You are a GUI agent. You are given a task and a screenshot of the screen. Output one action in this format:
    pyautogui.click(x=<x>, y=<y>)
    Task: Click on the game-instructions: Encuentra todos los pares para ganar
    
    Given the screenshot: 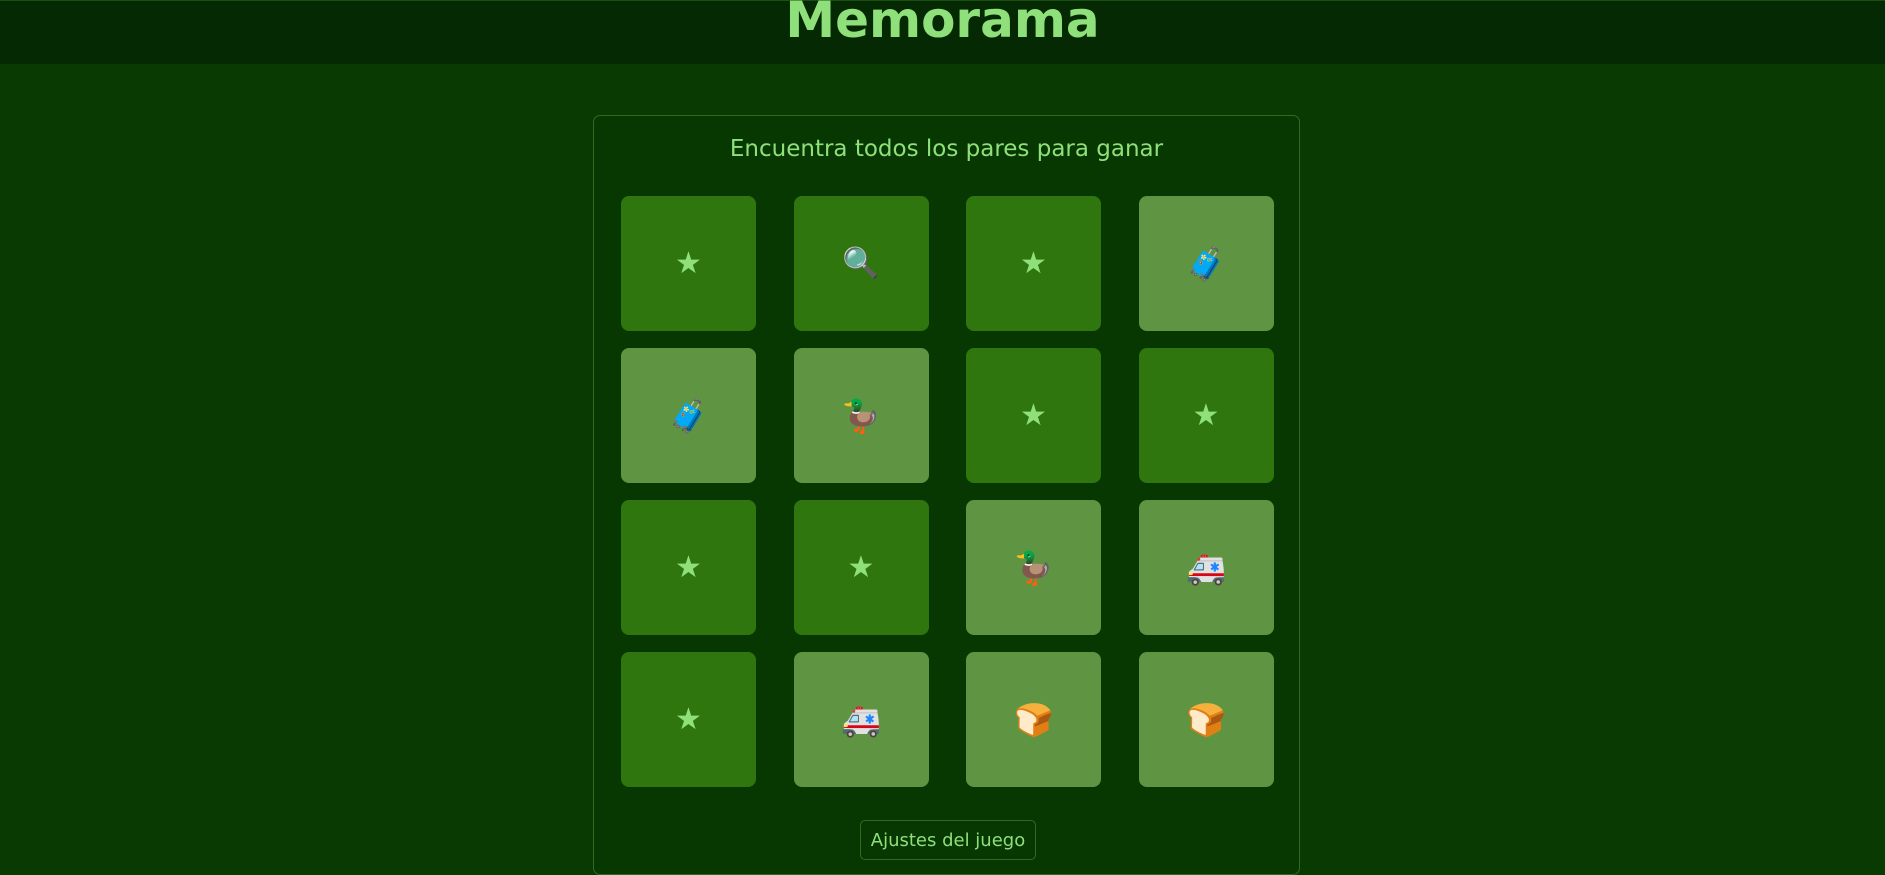 What is the action you would take?
    pyautogui.click(x=946, y=149)
    